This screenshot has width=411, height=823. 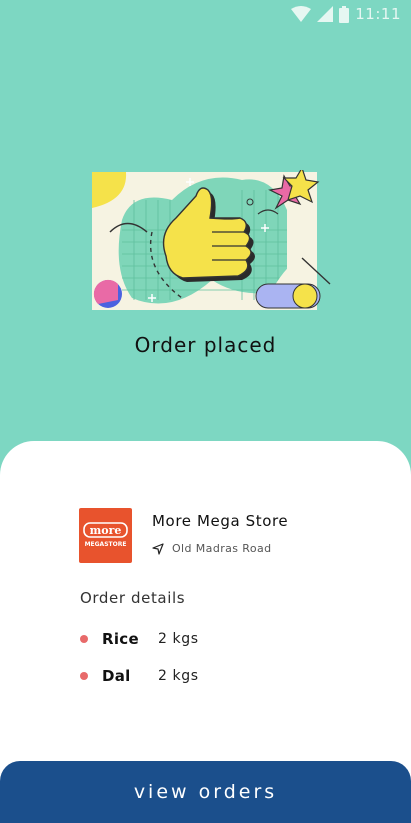 I want to click on order-placed-title: Order placed, so click(x=205, y=345).